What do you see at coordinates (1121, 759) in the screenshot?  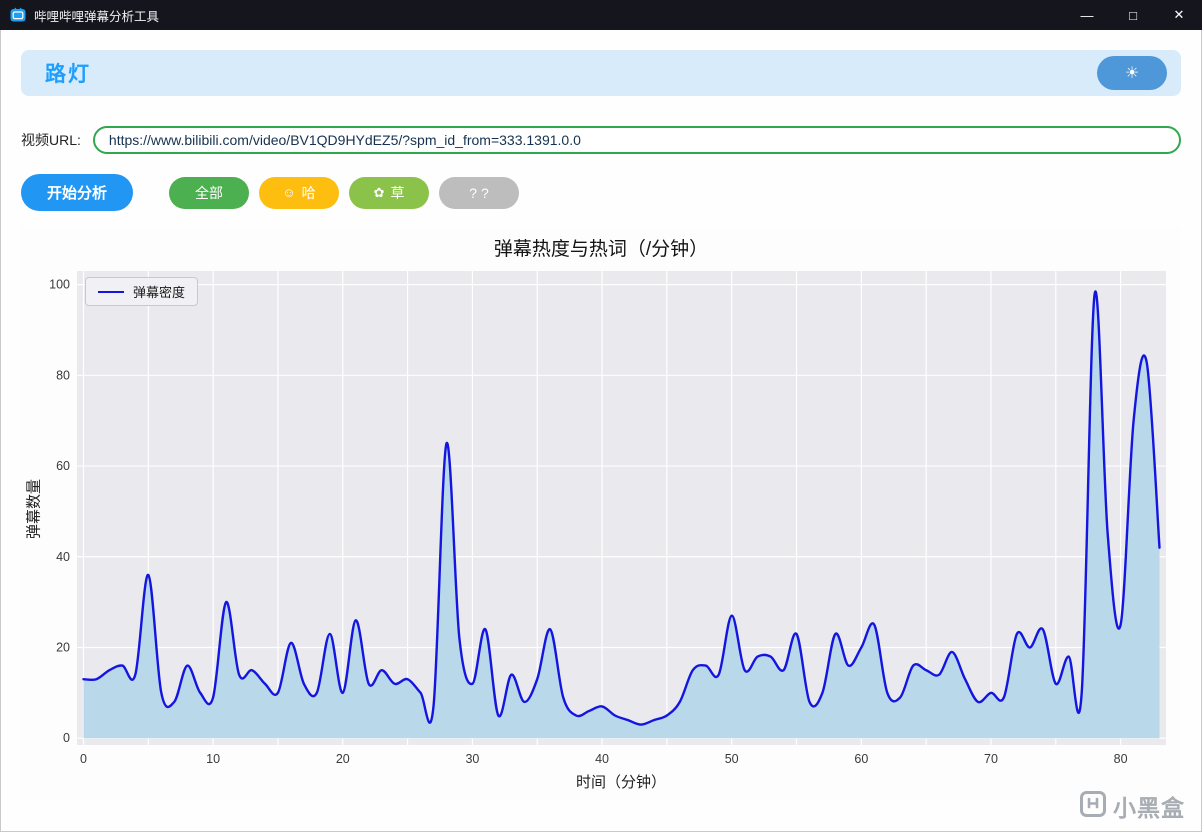 I see `x-tick-label: 80` at bounding box center [1121, 759].